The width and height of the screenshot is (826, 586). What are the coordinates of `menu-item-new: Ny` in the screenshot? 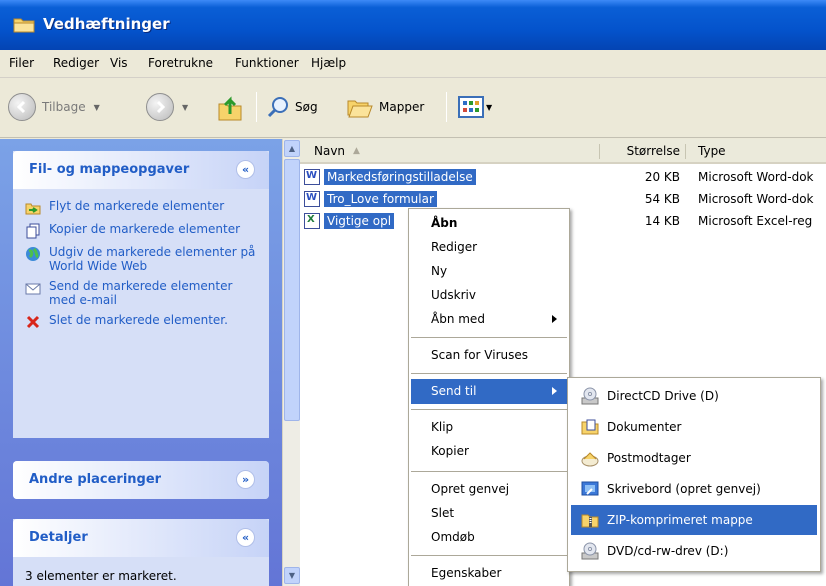 It's located at (489, 271).